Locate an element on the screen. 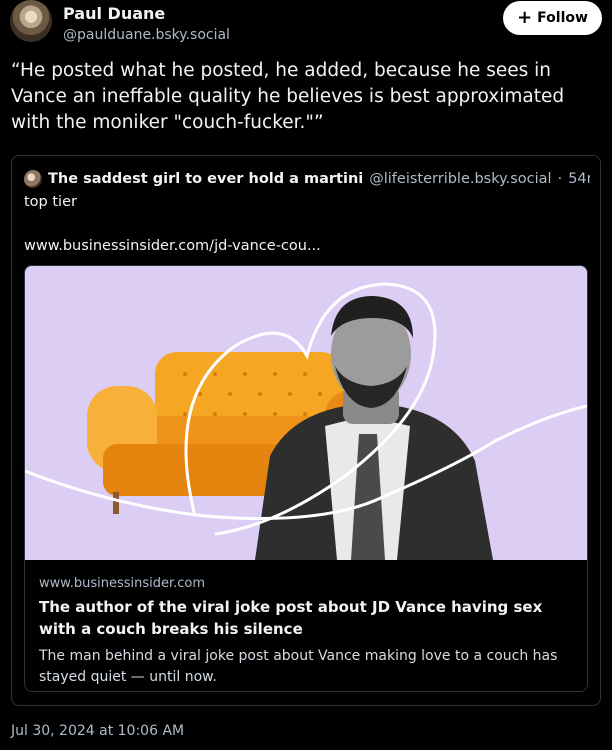  author-name: Paul Duane is located at coordinates (114, 13).